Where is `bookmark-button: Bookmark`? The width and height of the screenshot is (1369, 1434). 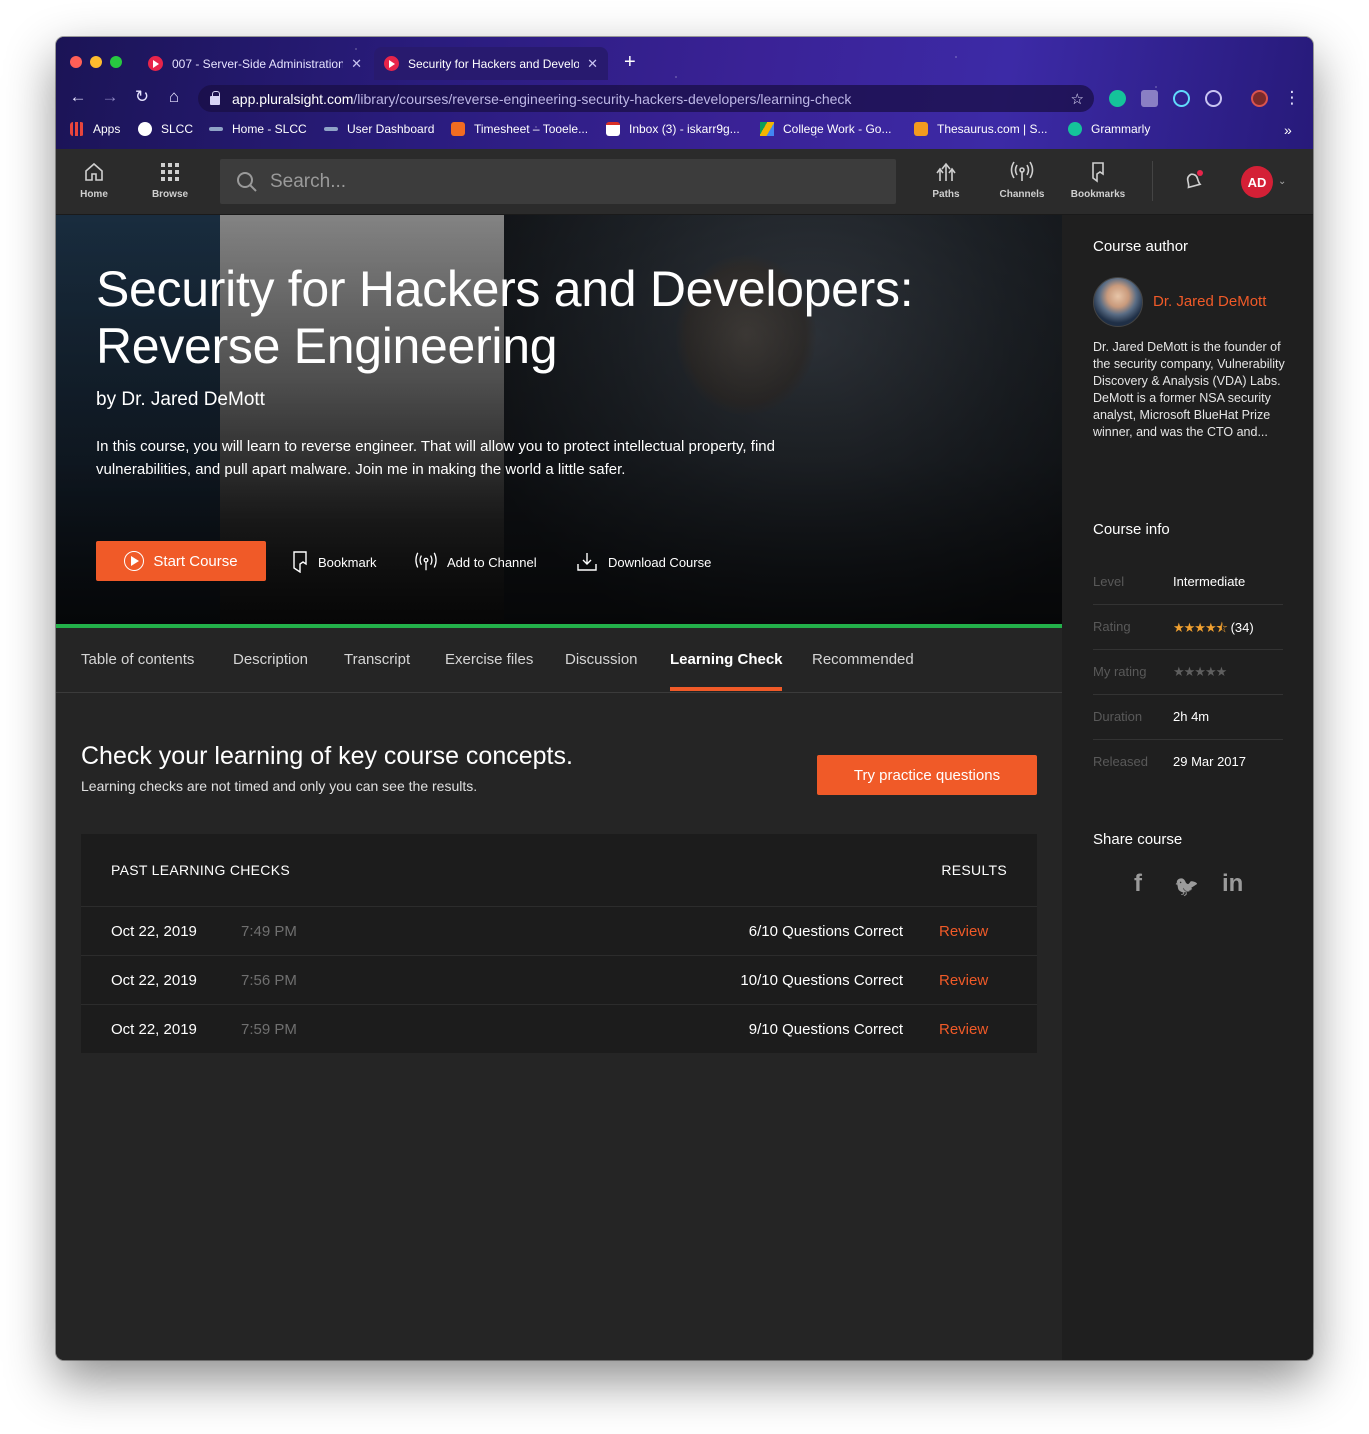
bookmark-button: Bookmark is located at coordinates (334, 562).